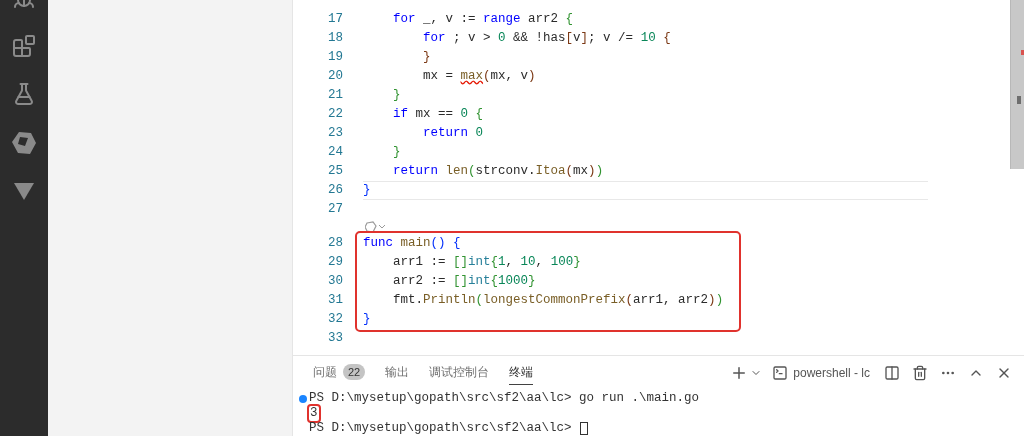 The height and width of the screenshot is (436, 1024). What do you see at coordinates (376, 226) in the screenshot?
I see `codelens-icon` at bounding box center [376, 226].